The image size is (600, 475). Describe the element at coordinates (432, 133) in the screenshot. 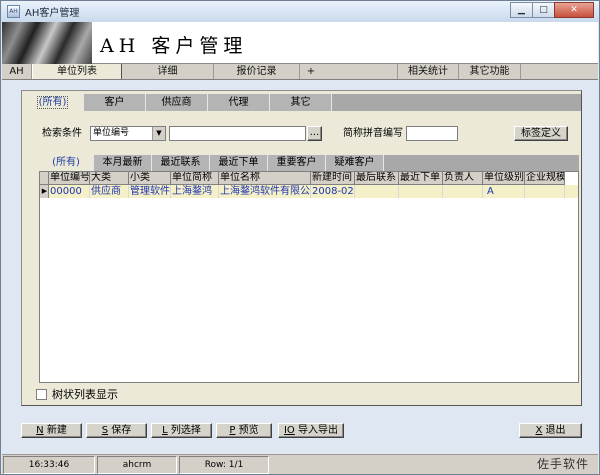

I see `pinyin-abbr-input` at that location.